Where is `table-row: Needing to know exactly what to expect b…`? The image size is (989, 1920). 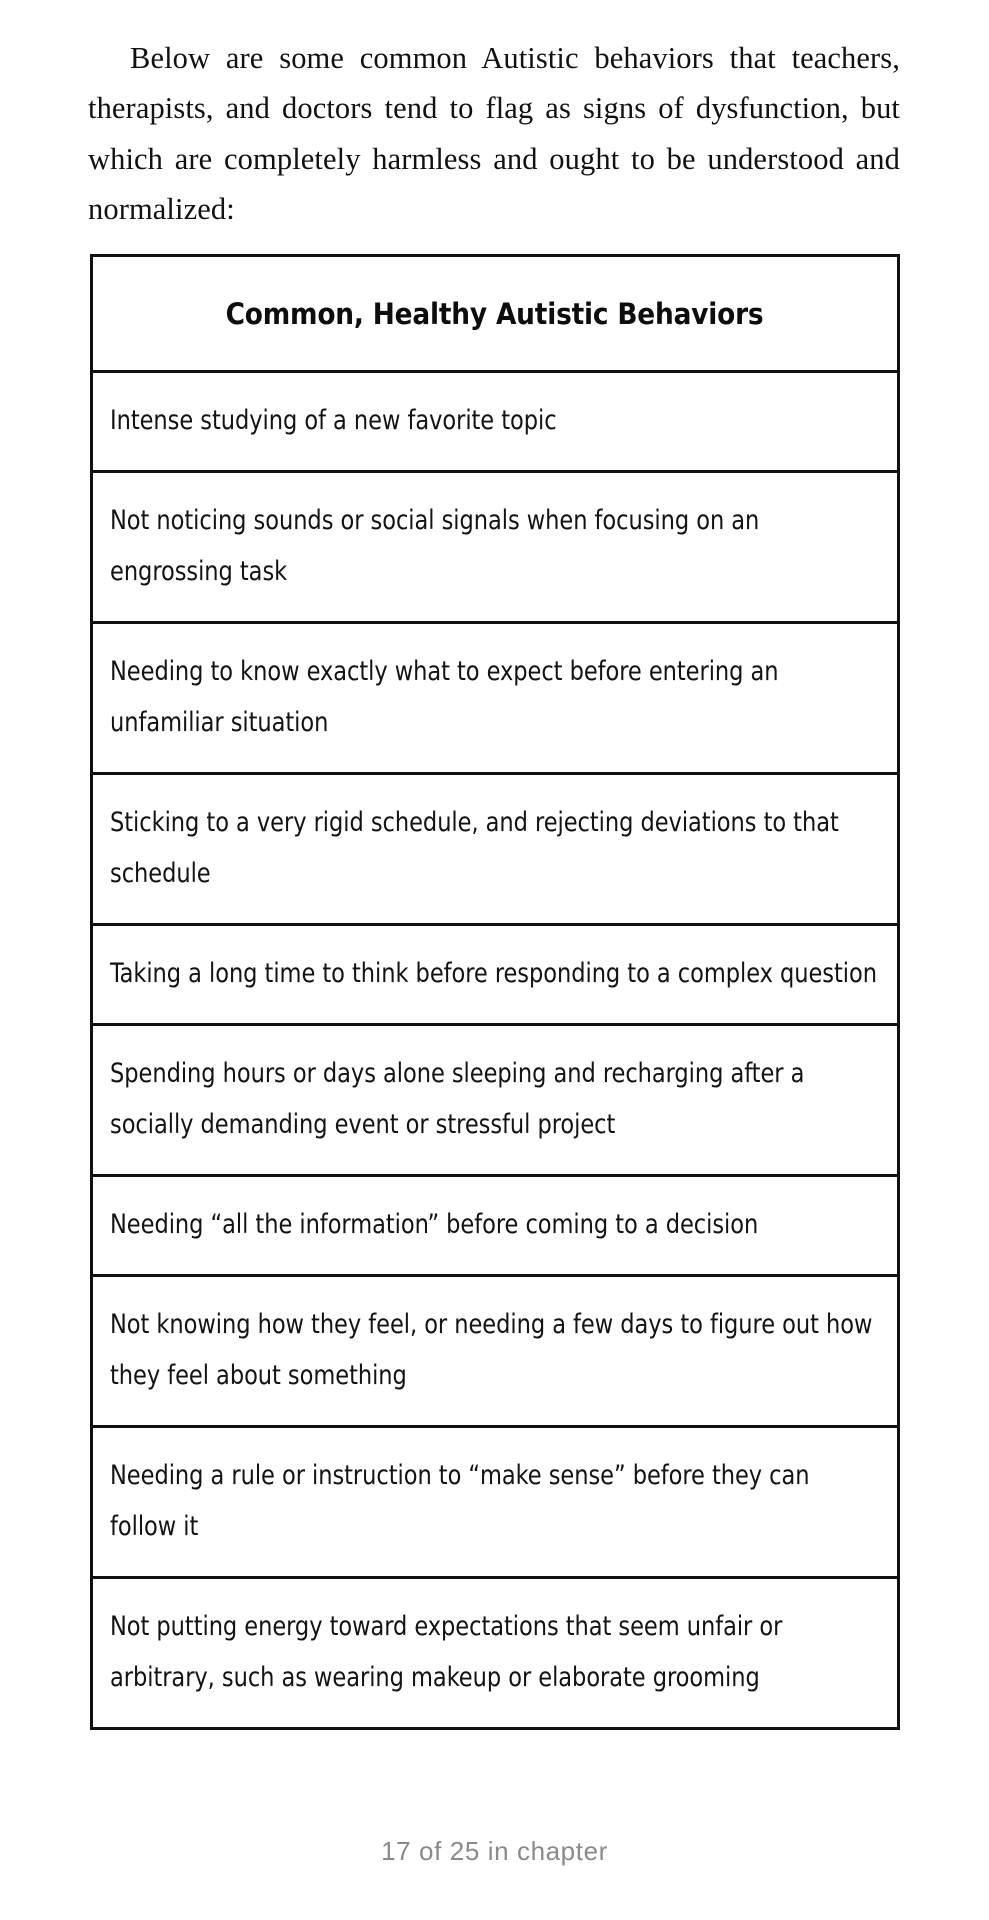 table-row: Needing to know exactly what to expect b… is located at coordinates (495, 699).